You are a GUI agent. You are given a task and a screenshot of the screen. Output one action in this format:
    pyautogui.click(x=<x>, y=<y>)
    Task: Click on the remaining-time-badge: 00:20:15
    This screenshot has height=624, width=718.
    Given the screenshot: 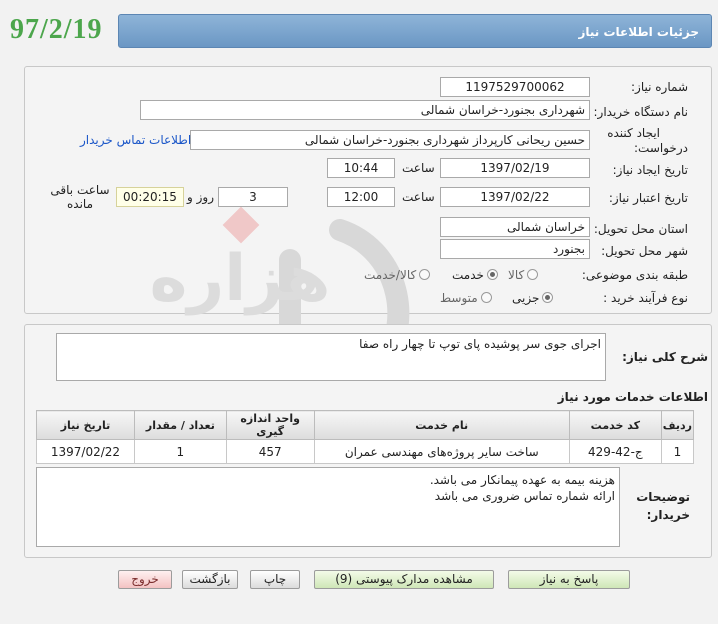 What is the action you would take?
    pyautogui.click(x=150, y=197)
    